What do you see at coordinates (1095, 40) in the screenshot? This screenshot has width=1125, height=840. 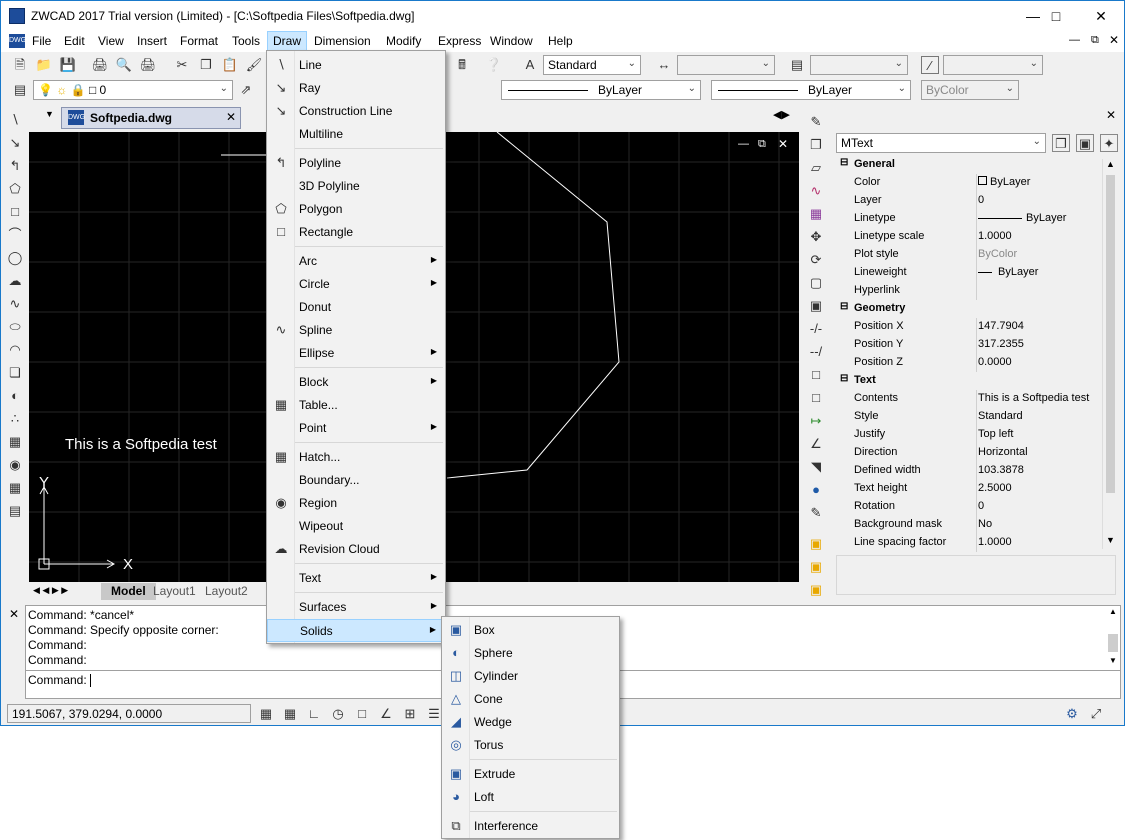 I see `doc-restore-button: ⧉` at bounding box center [1095, 40].